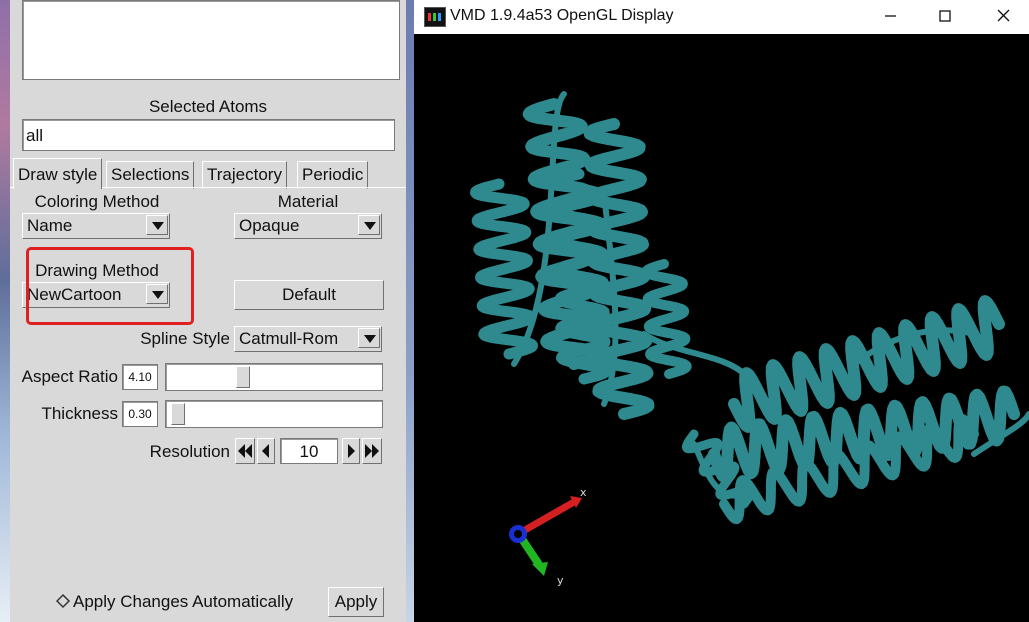 Image resolution: width=1029 pixels, height=622 pixels. I want to click on close-icon, so click(1003, 15).